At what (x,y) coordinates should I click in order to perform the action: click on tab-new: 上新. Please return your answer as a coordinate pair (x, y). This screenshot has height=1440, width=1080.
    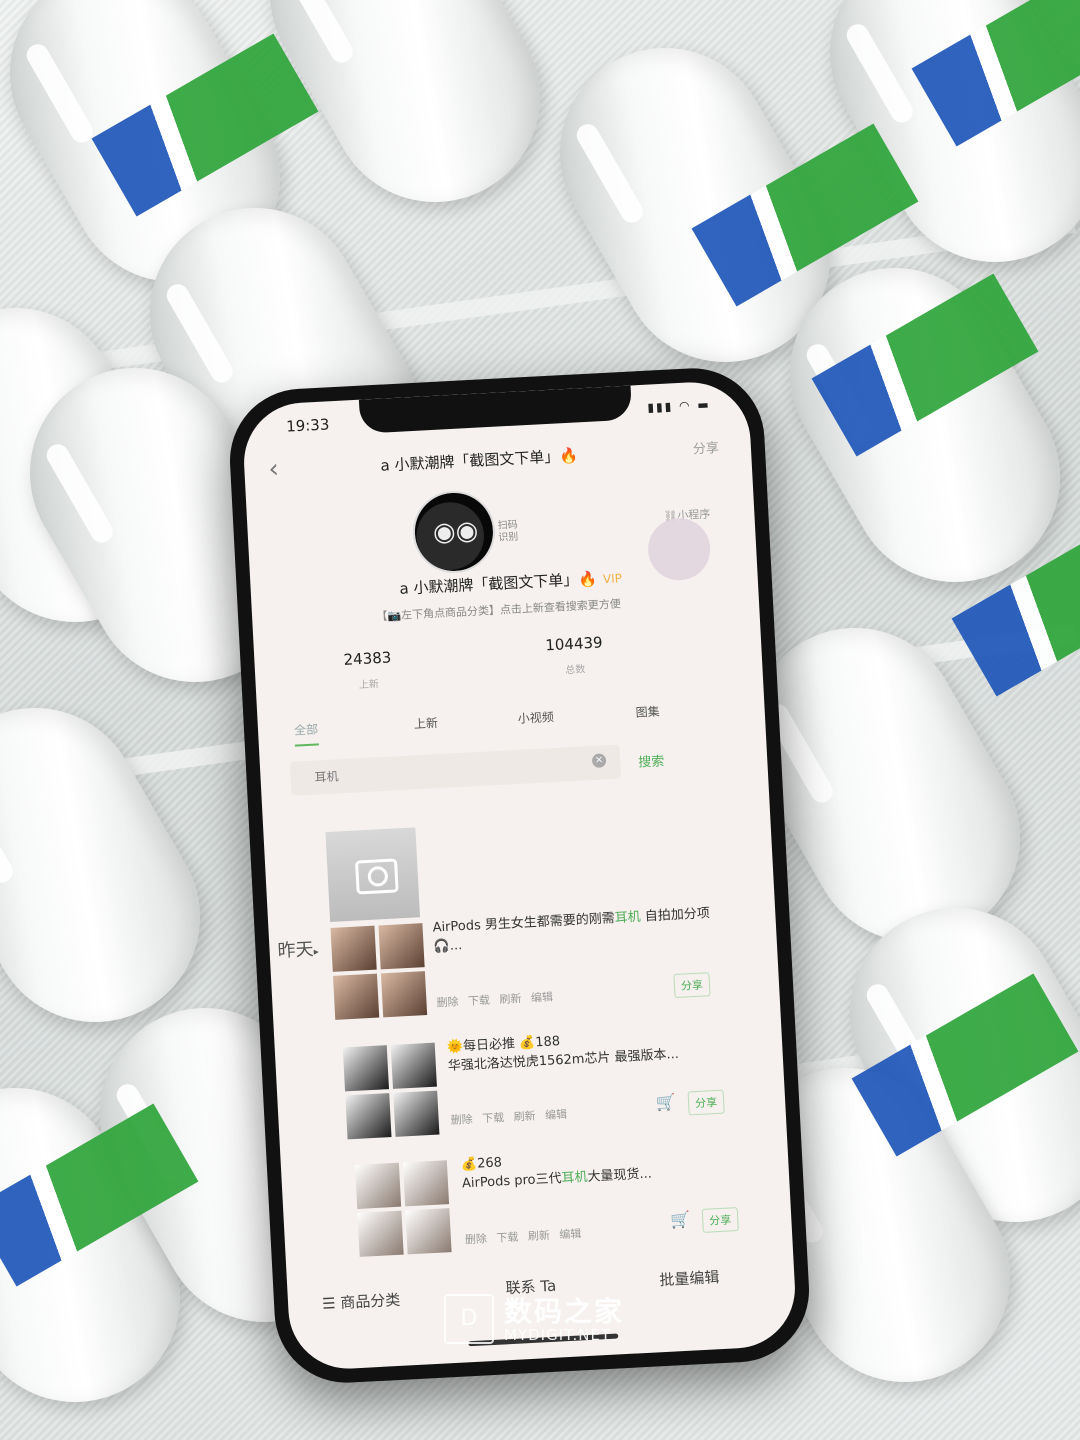
    Looking at the image, I should click on (426, 723).